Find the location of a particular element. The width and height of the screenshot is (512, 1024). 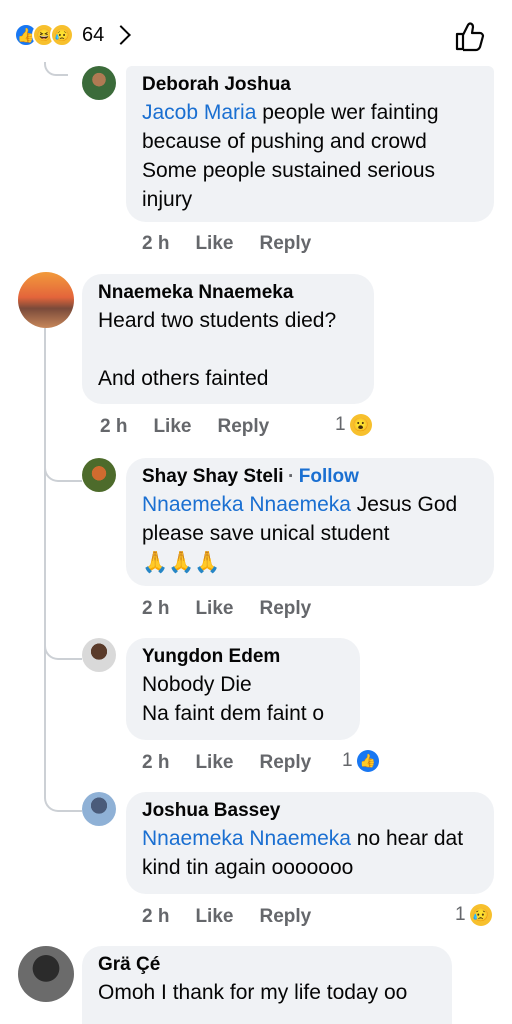

comment-bubble: Grä Çé Omoh I thank for my life today oo is located at coordinates (267, 985).